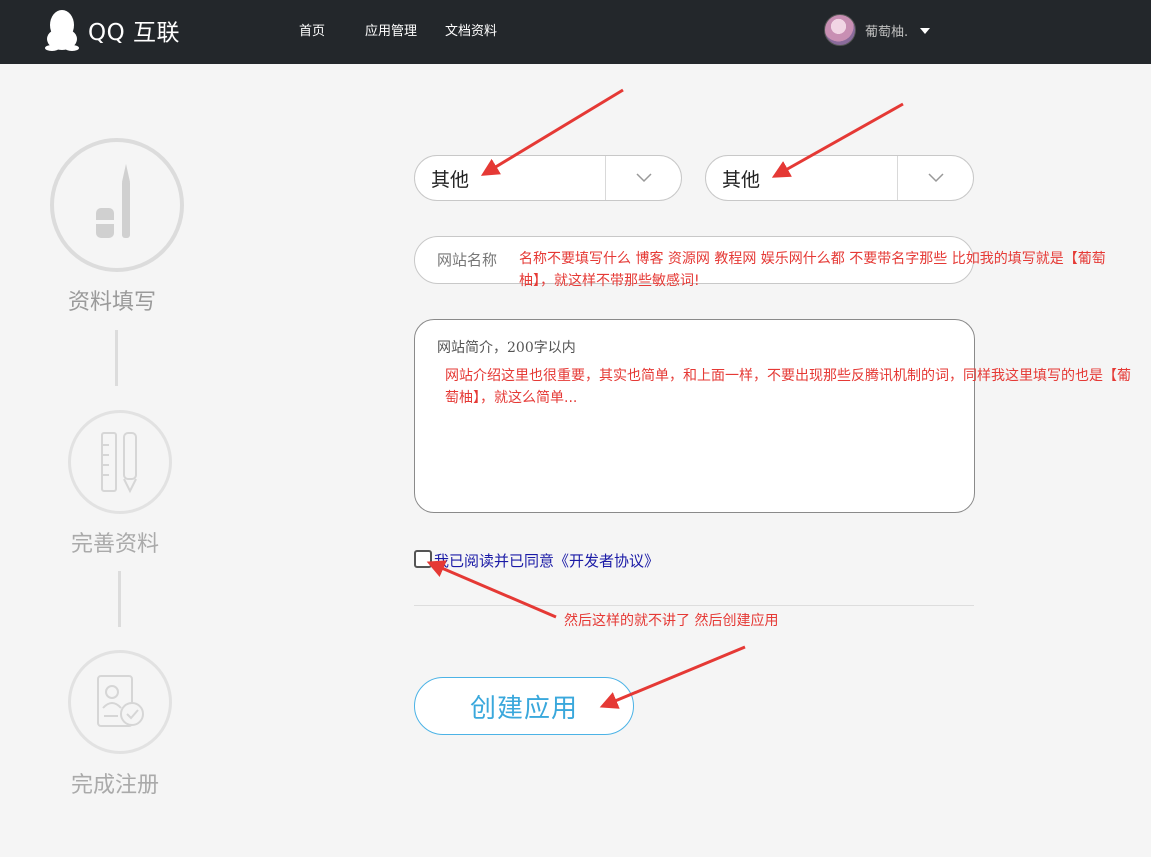 This screenshot has width=1151, height=857. I want to click on nav-home: 首页, so click(312, 29).